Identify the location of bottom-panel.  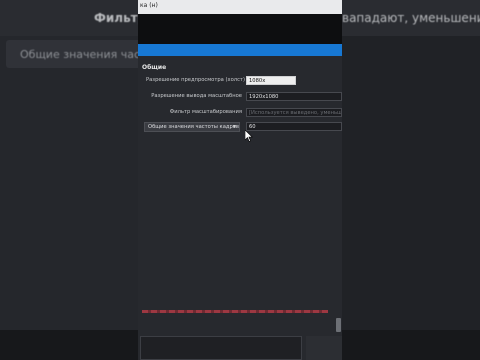
(221, 348).